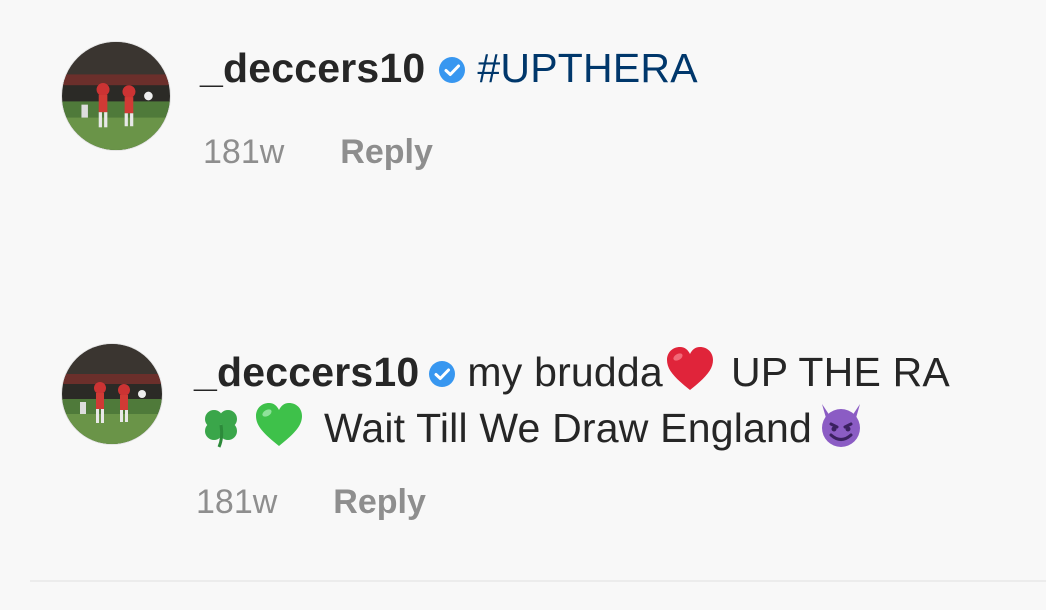 This screenshot has width=1046, height=610. What do you see at coordinates (568, 428) in the screenshot?
I see `comment-text: Wait Till We Draw England` at bounding box center [568, 428].